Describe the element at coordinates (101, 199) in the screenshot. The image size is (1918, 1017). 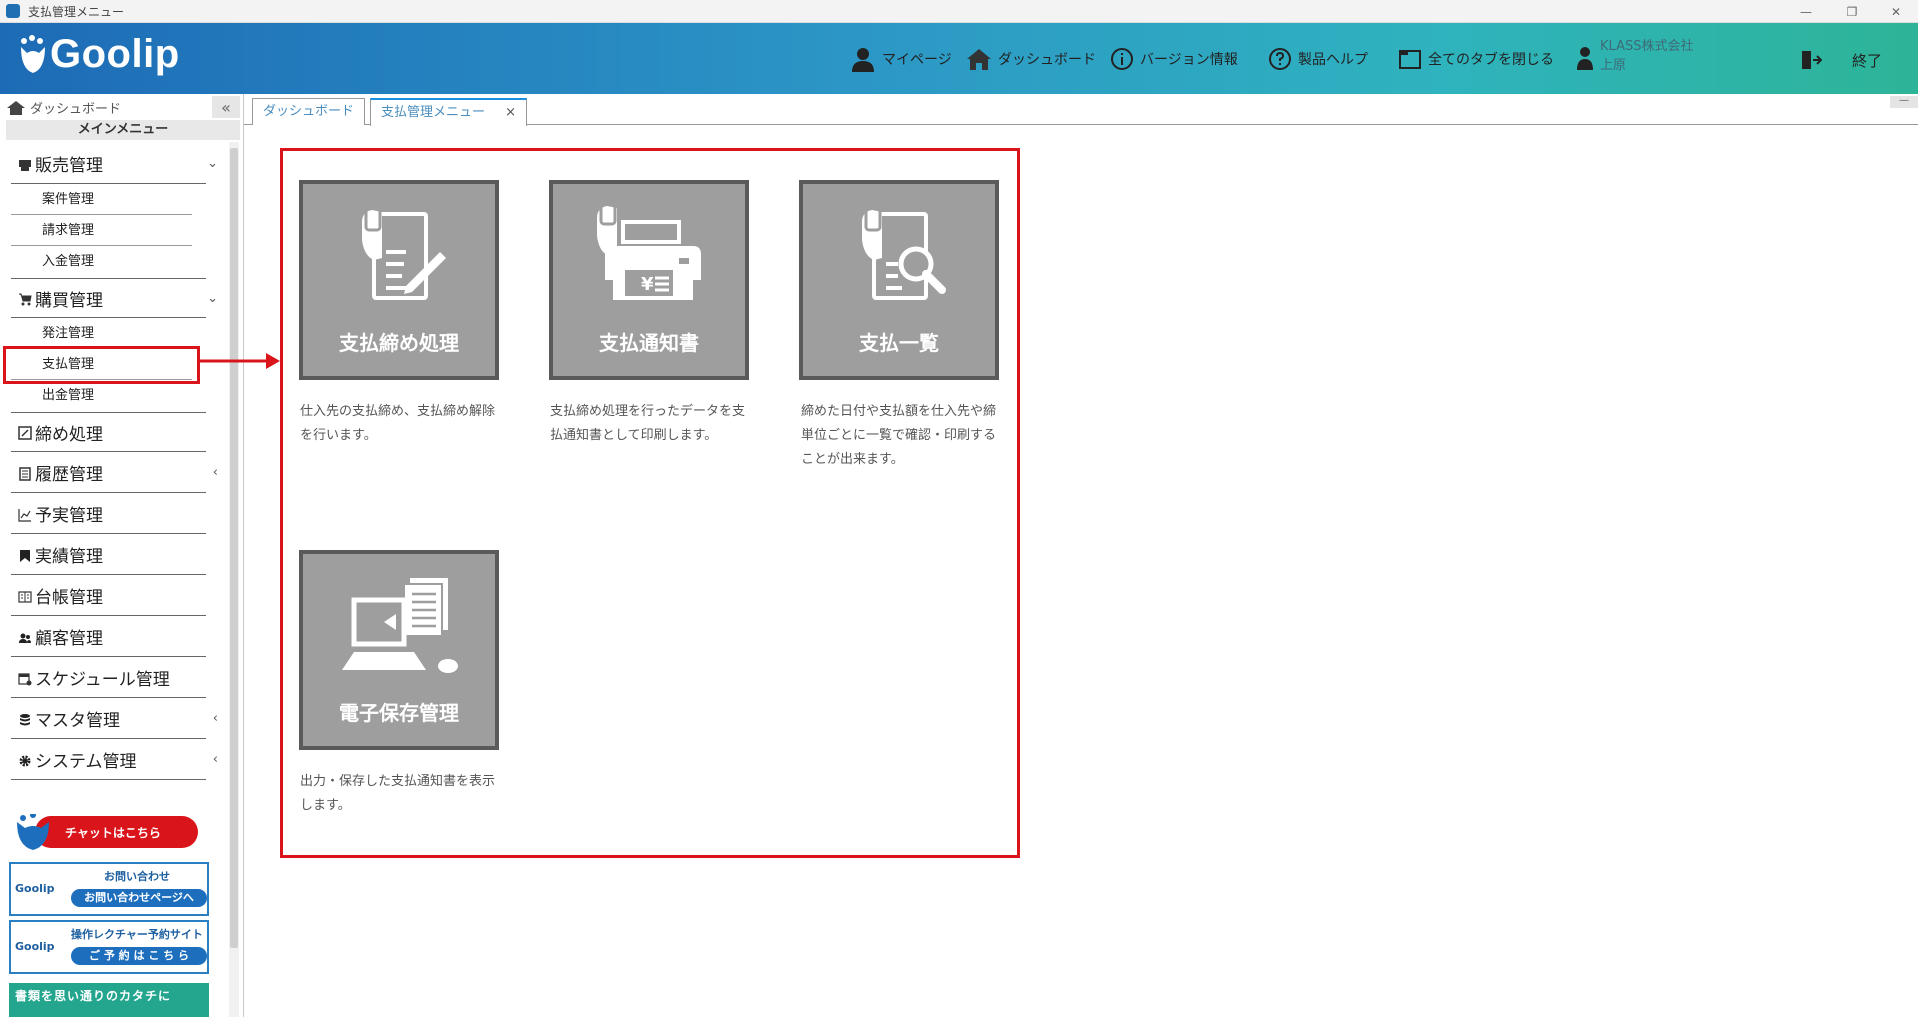
I see `sidebar-item-project: 案件管理` at that location.